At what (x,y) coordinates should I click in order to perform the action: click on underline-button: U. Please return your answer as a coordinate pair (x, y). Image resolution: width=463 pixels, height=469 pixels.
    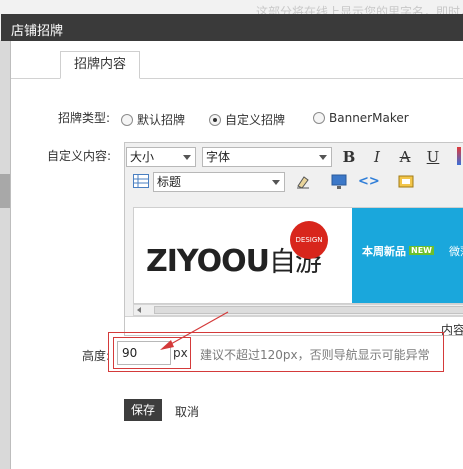
    Looking at the image, I should click on (433, 157).